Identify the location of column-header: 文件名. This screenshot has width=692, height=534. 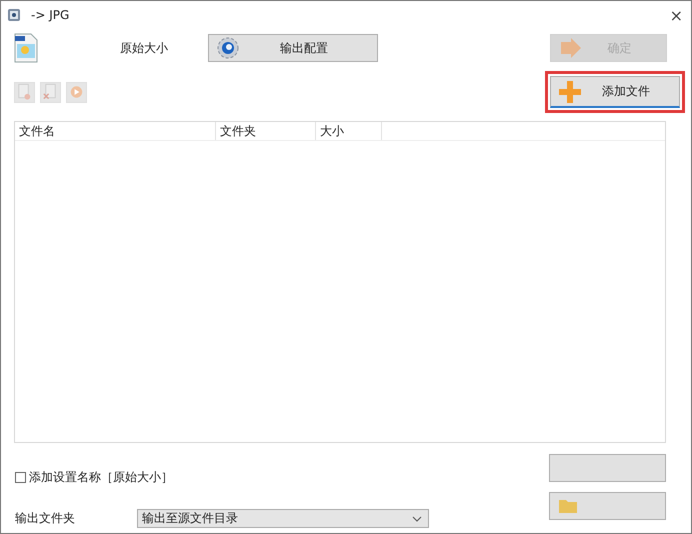
(115, 131).